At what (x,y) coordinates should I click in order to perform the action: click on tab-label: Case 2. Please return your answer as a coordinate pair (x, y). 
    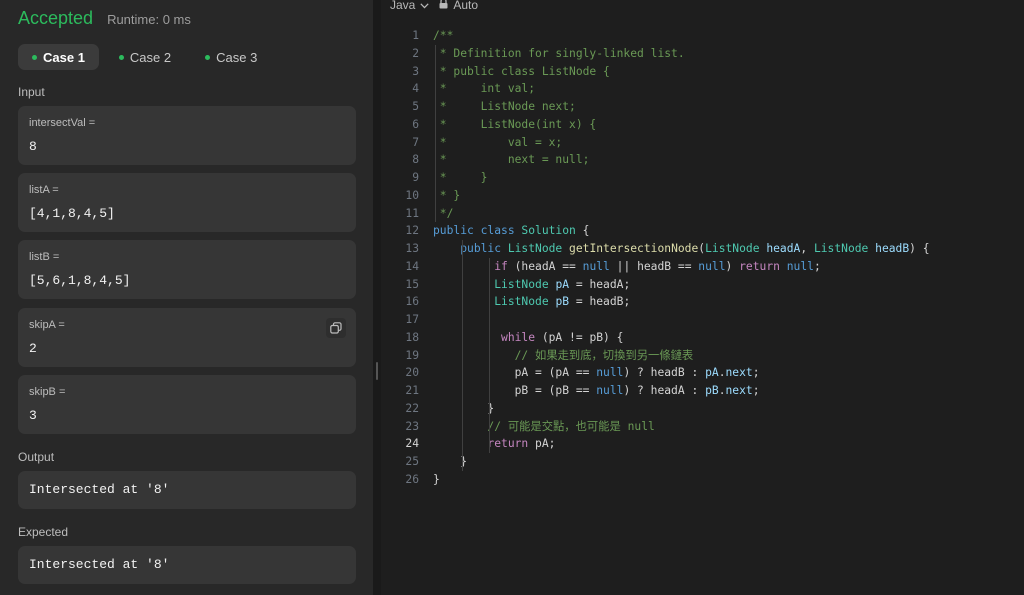
    Looking at the image, I should click on (150, 57).